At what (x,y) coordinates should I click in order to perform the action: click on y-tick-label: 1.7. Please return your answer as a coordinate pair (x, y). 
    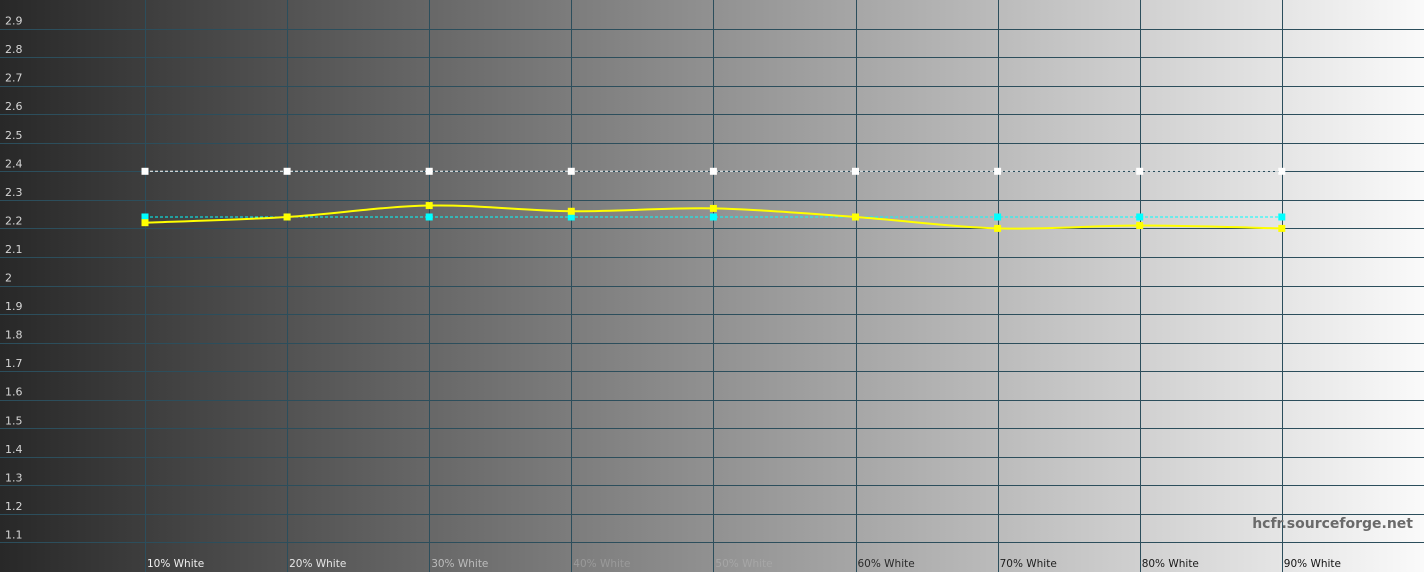
    Looking at the image, I should click on (14, 363).